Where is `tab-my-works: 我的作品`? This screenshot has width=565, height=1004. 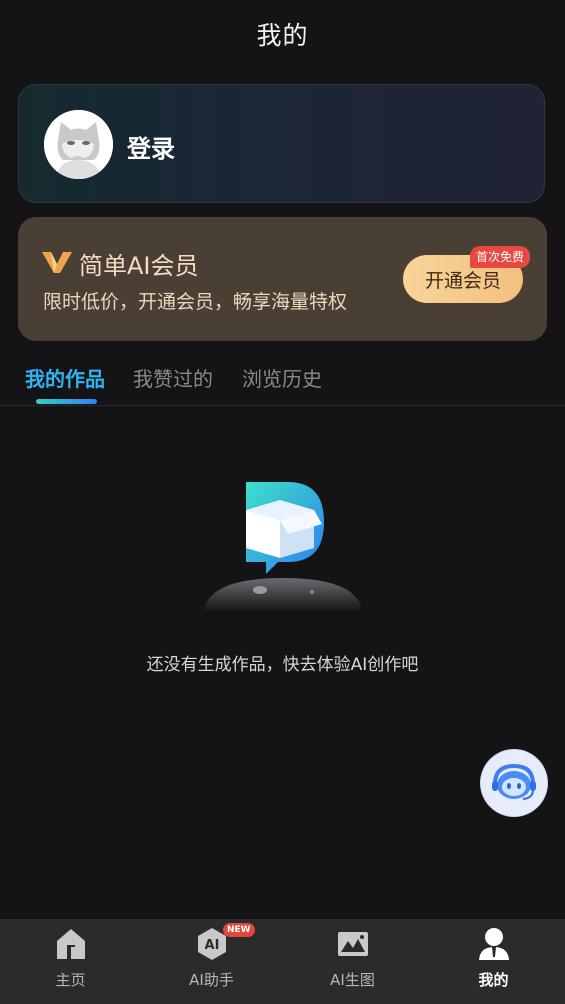
tab-my-works: 我的作品 is located at coordinates (65, 377).